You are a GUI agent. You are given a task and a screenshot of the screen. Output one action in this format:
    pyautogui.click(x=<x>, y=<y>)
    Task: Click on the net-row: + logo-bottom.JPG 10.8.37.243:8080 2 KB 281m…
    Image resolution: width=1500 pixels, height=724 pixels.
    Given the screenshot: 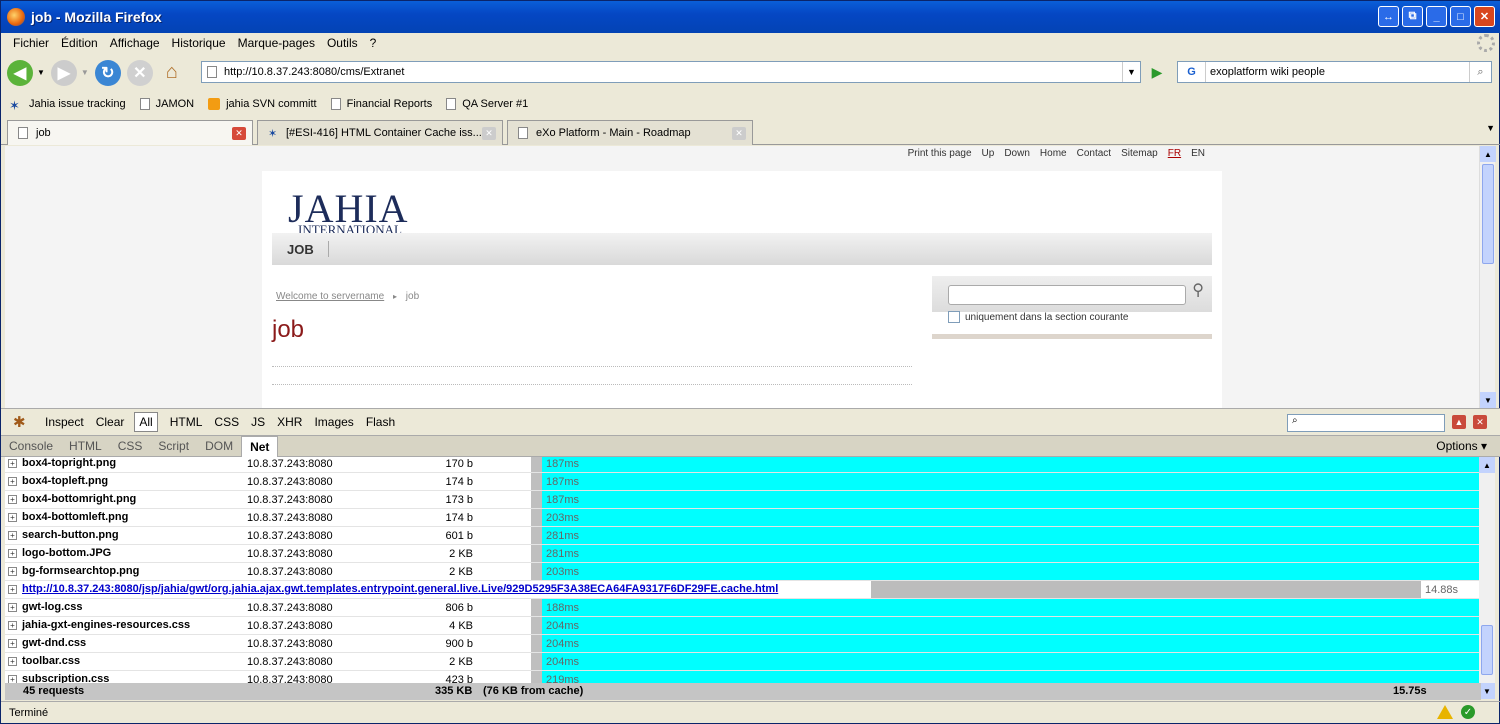 What is the action you would take?
    pyautogui.click(x=743, y=554)
    